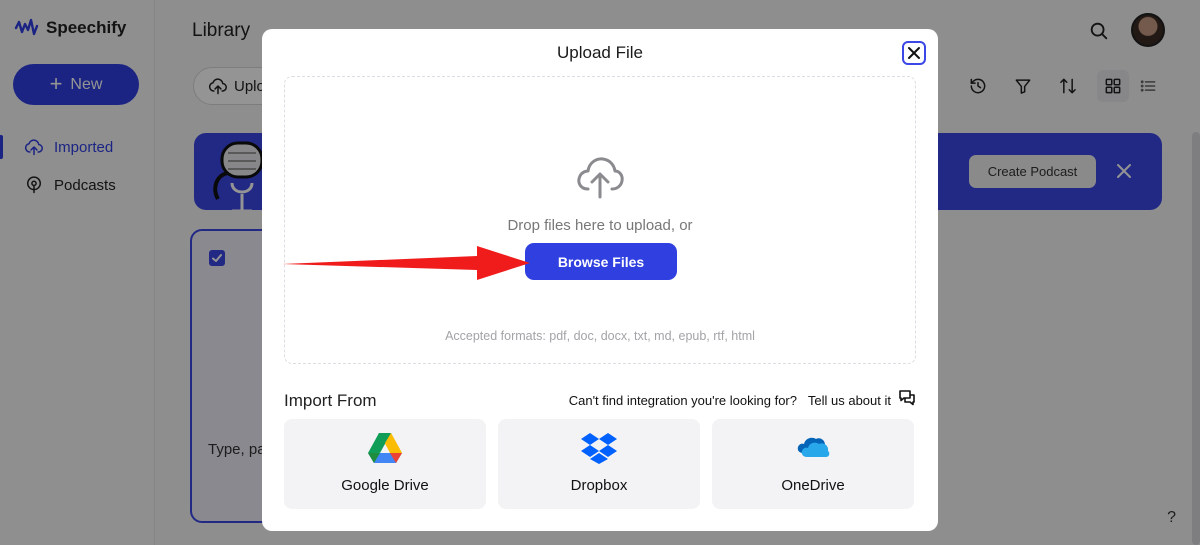 This screenshot has height=545, width=1200. I want to click on import-dropbox-button: Dropbox, so click(599, 464).